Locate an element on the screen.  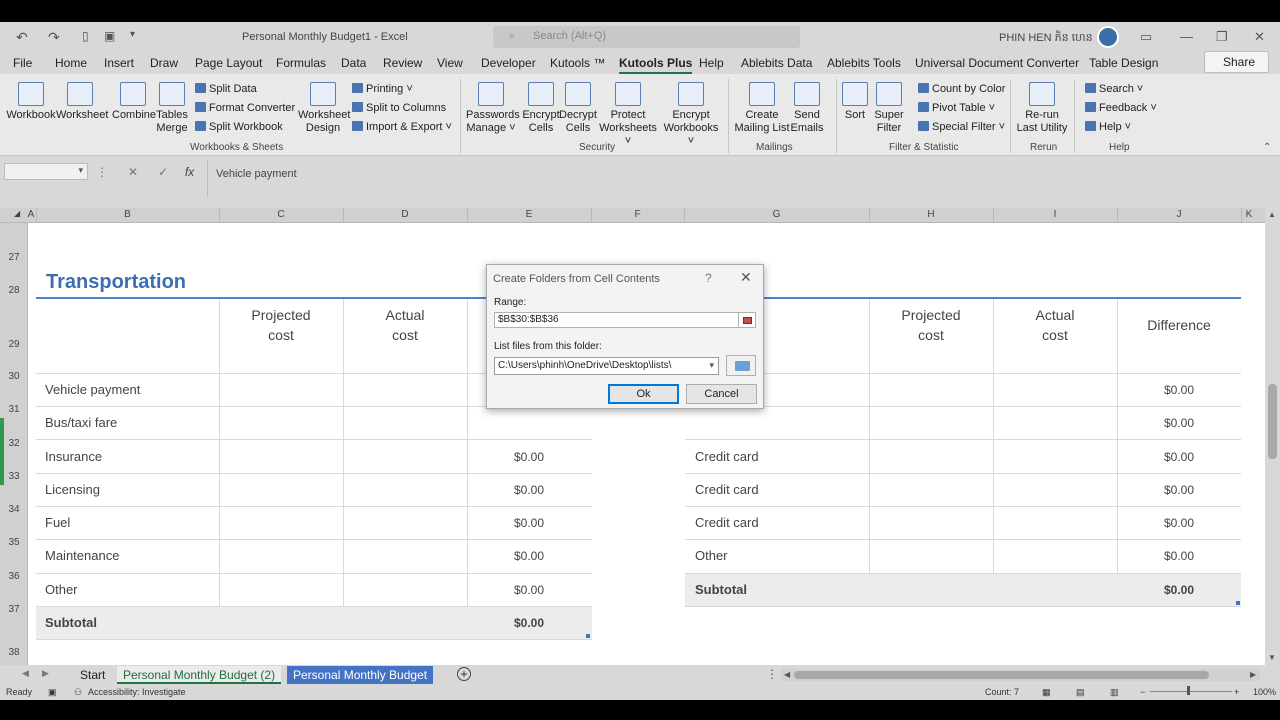
cell-subtotal-right: Subtotal is located at coordinates (721, 589).